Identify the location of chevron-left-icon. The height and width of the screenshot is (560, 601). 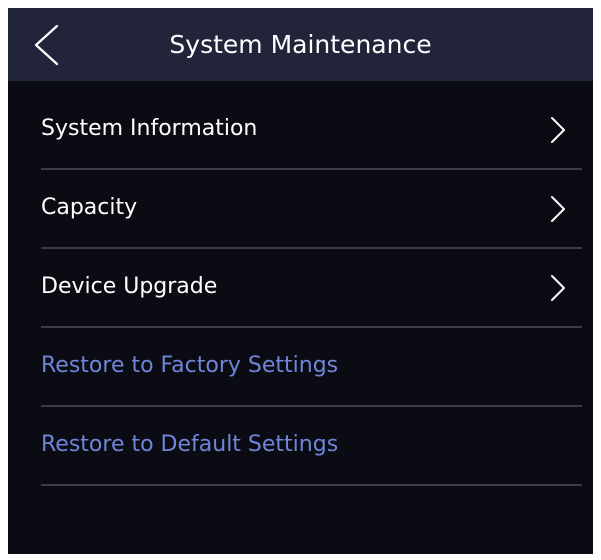
(46, 45).